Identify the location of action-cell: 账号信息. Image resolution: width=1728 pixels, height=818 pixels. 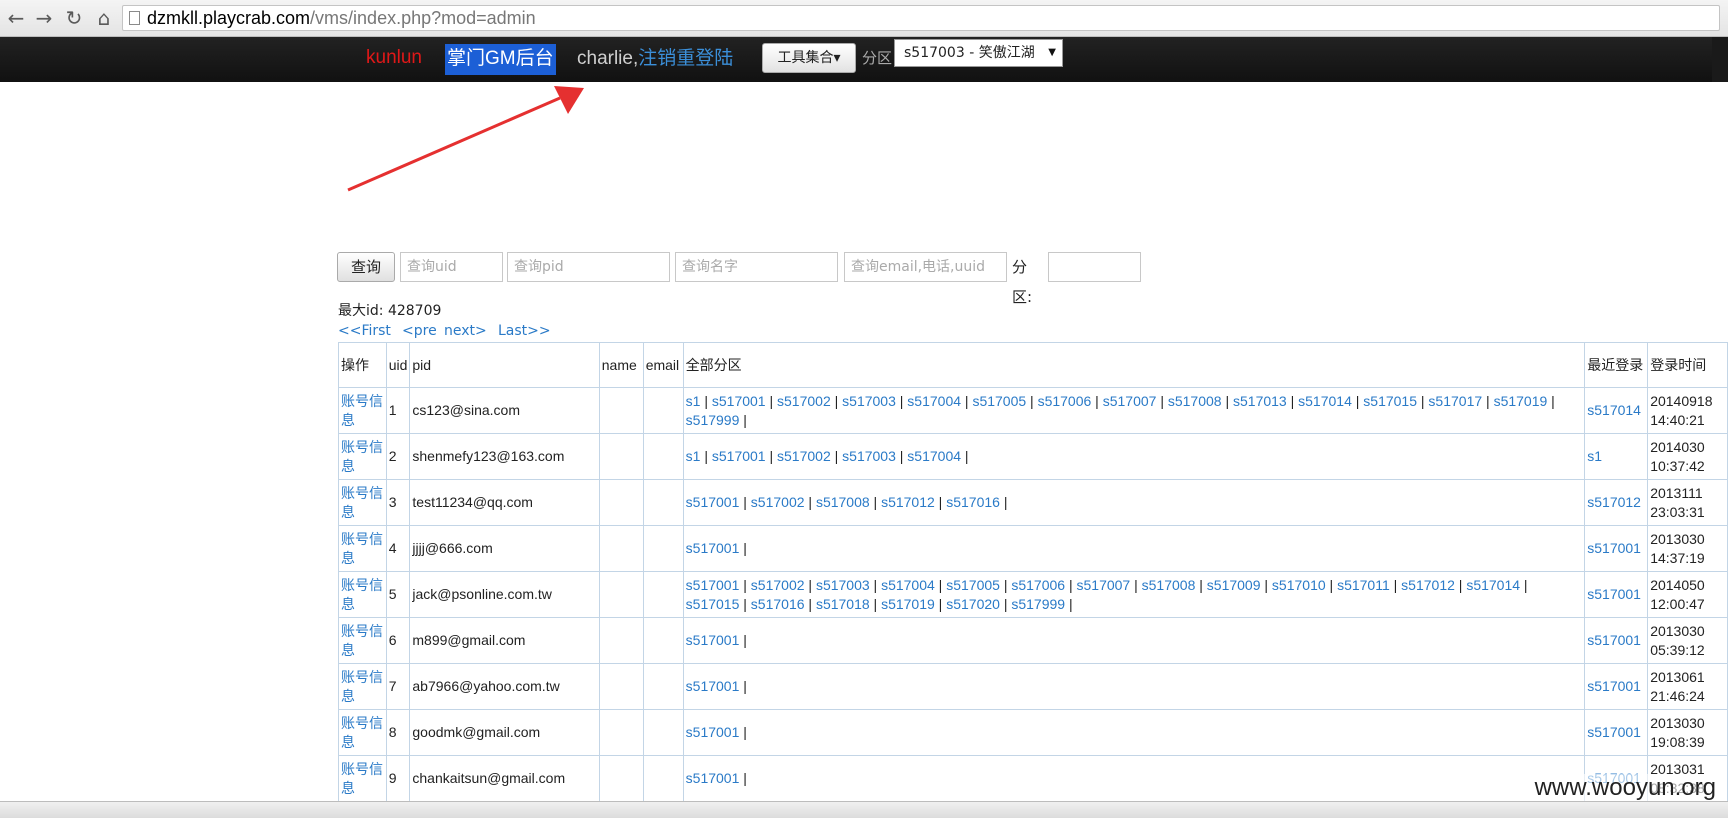
(362, 640).